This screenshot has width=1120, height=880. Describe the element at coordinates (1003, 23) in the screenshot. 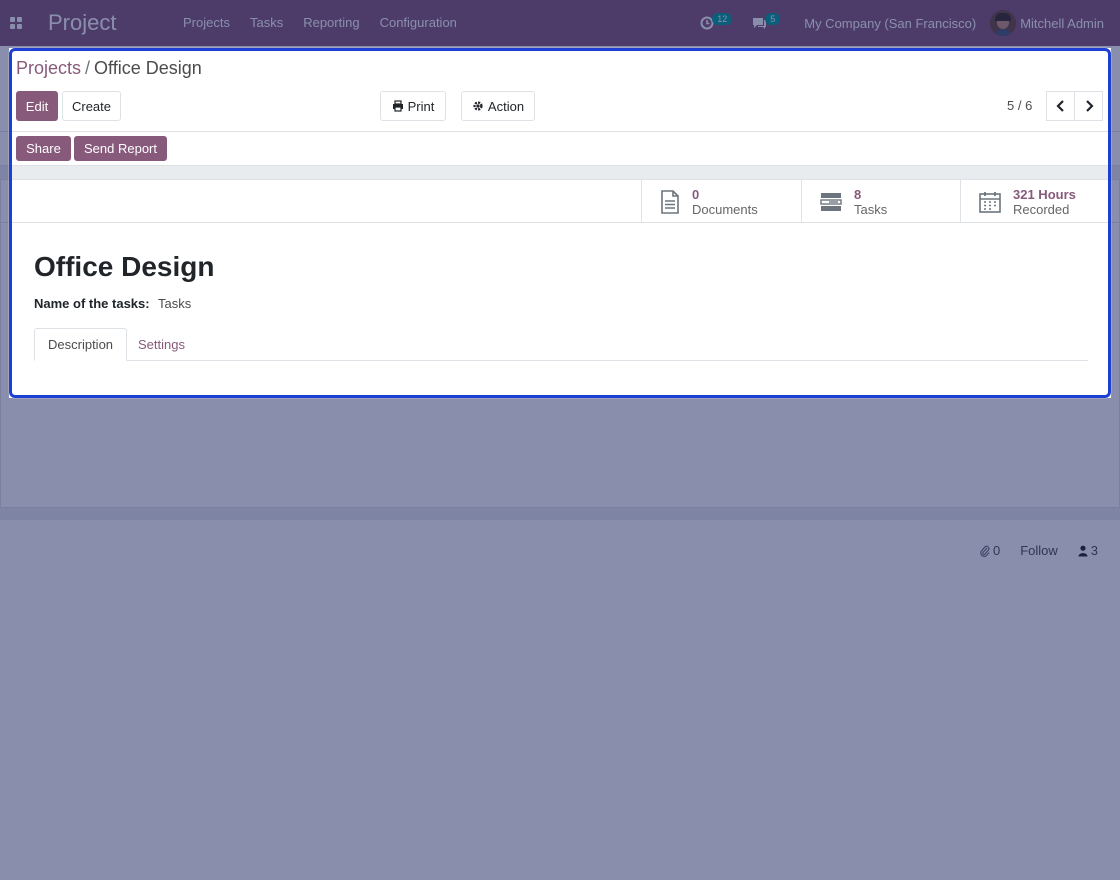

I see `avatar` at that location.